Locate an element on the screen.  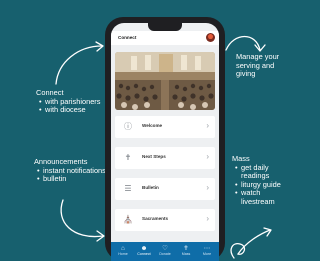
tab-label: Home is located at coordinates (123, 254).